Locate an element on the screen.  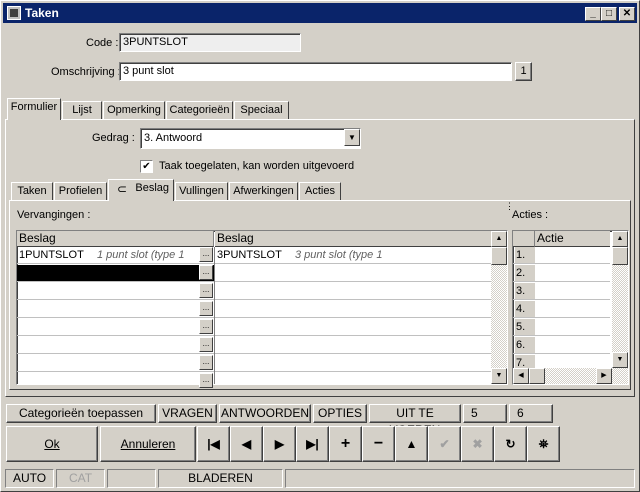
tab-categorieen: Categorieën is located at coordinates (199, 110).